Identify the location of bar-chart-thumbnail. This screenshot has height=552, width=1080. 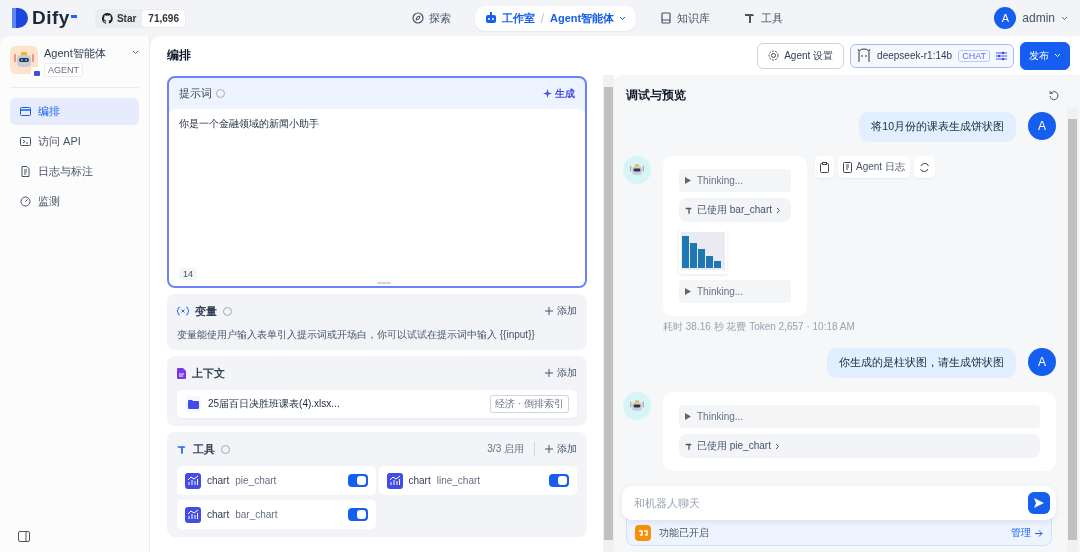
(703, 251).